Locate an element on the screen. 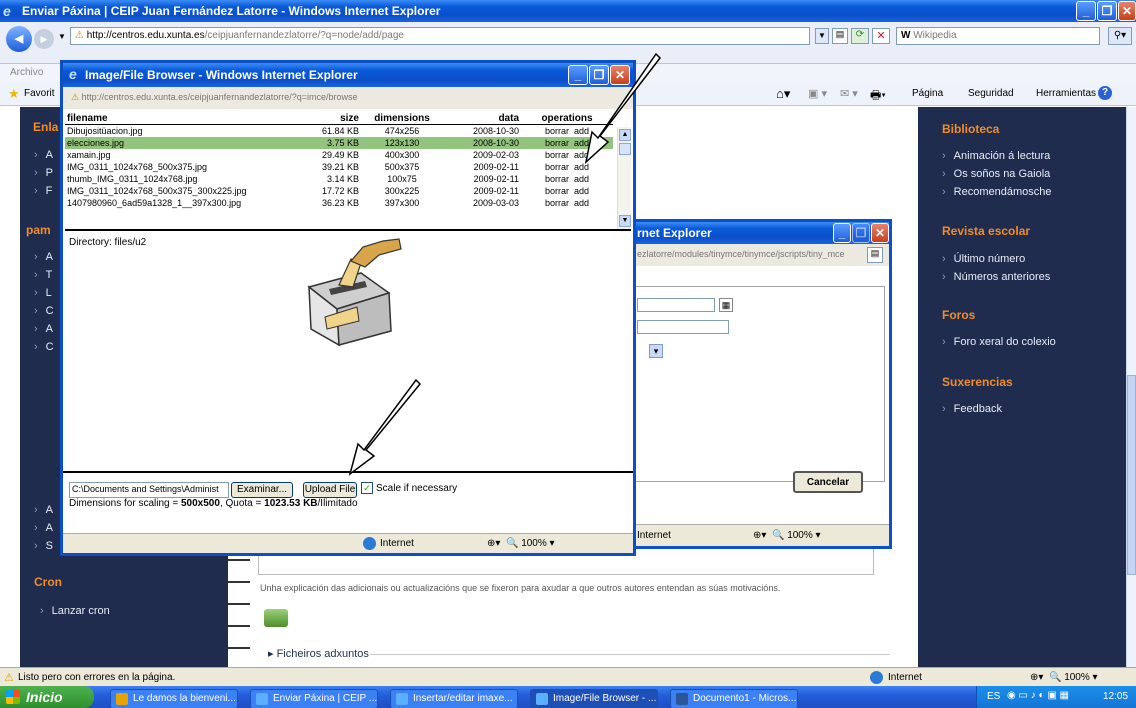  scroll-down-icon: ▼ is located at coordinates (625, 221).